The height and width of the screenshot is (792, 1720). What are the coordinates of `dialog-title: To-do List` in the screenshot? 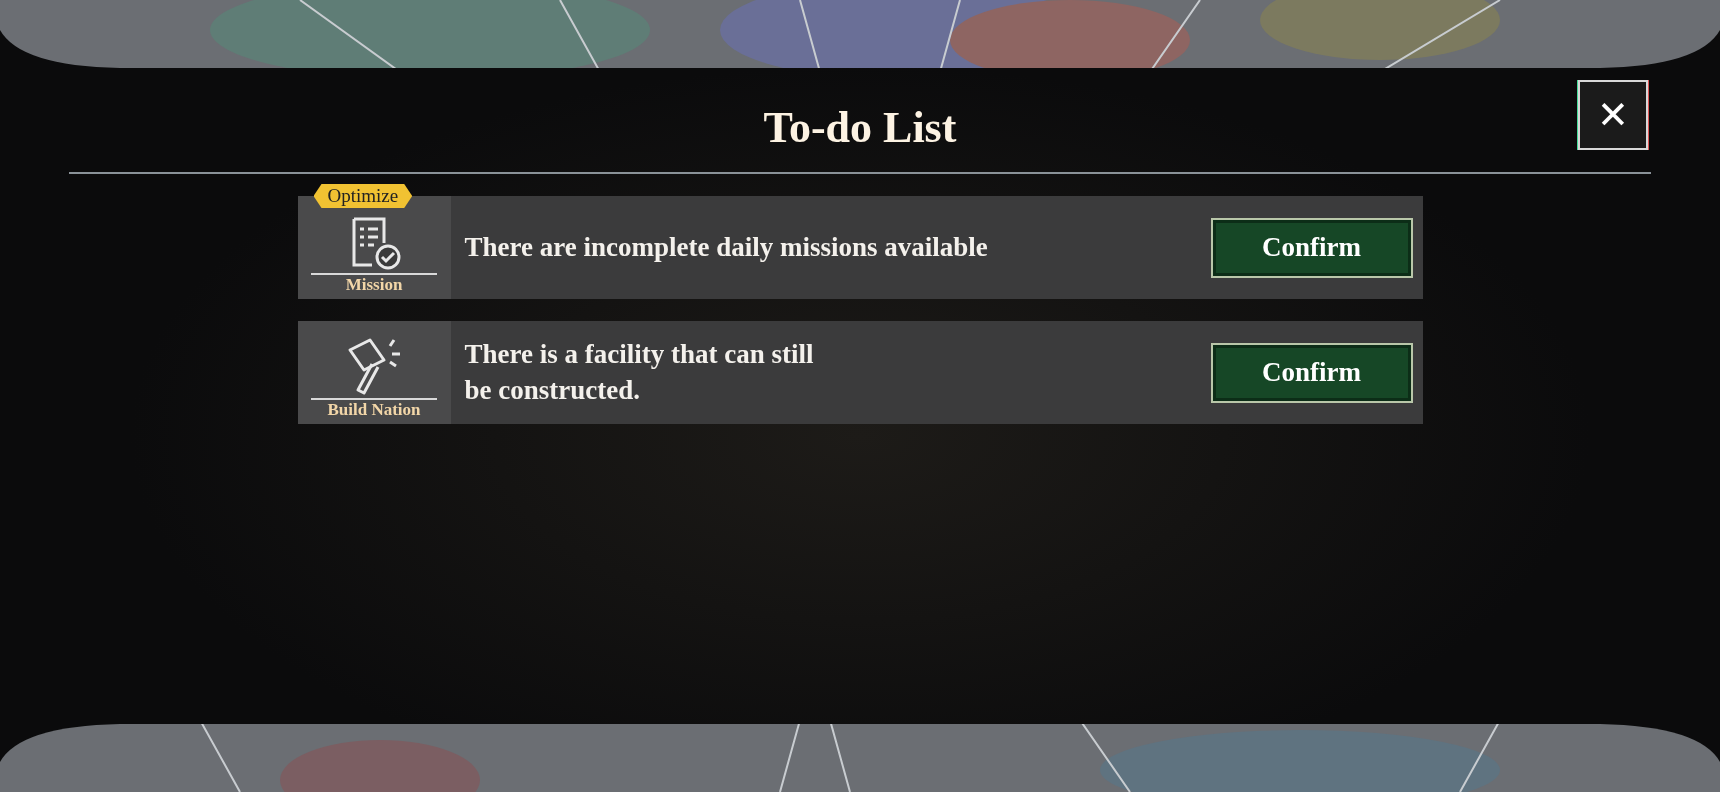 It's located at (860, 128).